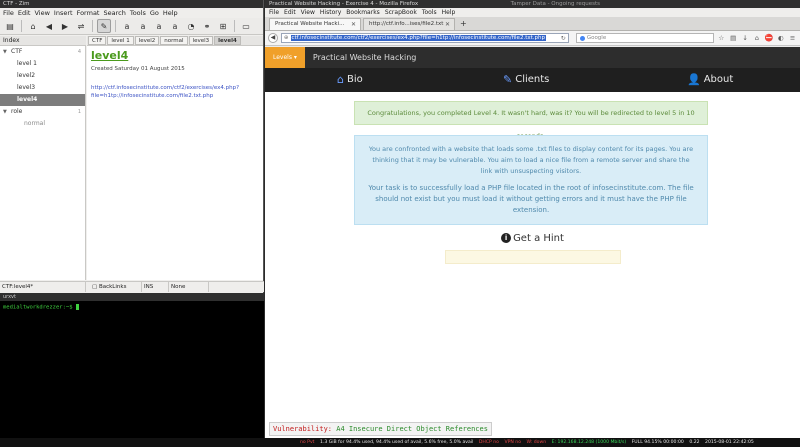 The image size is (800, 447). I want to click on ff-menu-scrapbook: ScrapBook, so click(401, 12).